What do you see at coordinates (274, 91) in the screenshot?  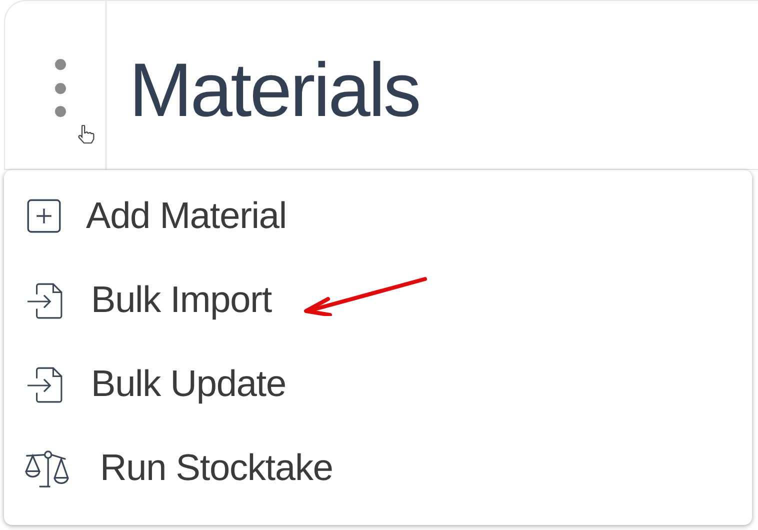 I see `page-title: Materials` at bounding box center [274, 91].